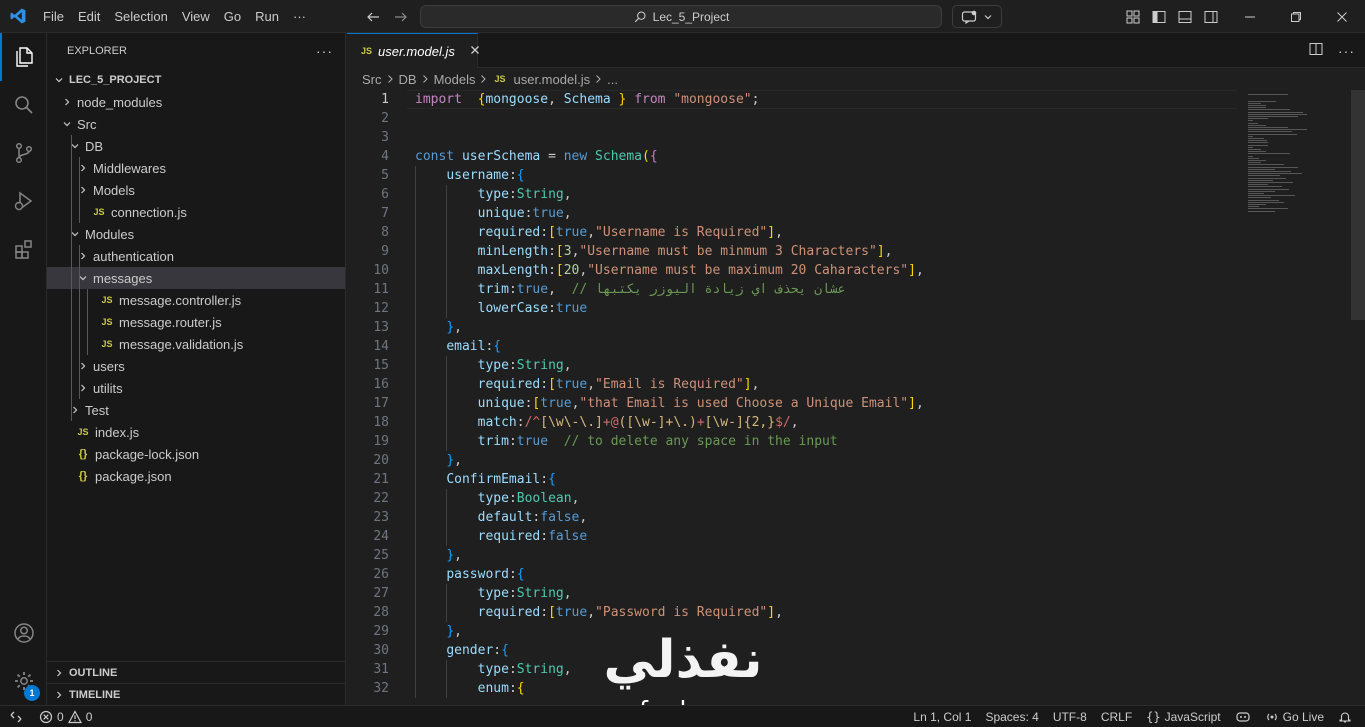  I want to click on run-debug-icon, so click(23, 201).